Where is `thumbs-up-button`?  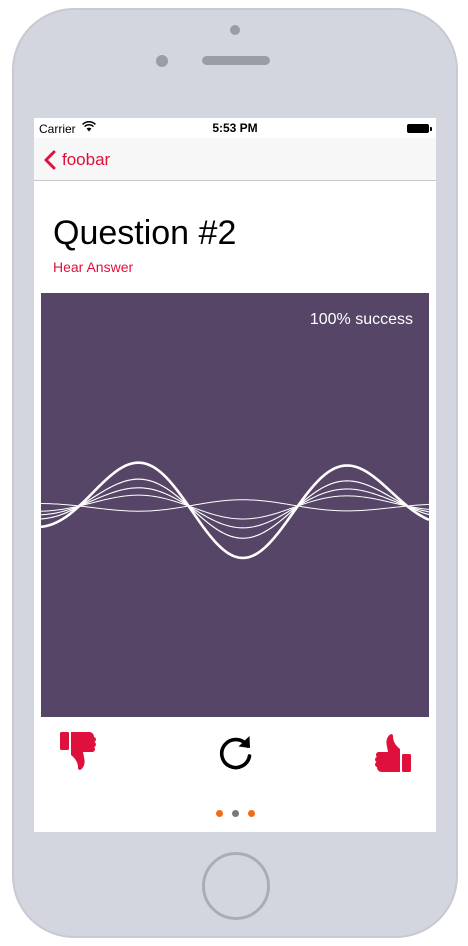 thumbs-up-button is located at coordinates (393, 754).